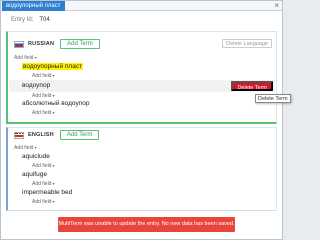 The height and width of the screenshot is (240, 320). What do you see at coordinates (36, 156) in the screenshot?
I see `term-text: aquiclude` at bounding box center [36, 156].